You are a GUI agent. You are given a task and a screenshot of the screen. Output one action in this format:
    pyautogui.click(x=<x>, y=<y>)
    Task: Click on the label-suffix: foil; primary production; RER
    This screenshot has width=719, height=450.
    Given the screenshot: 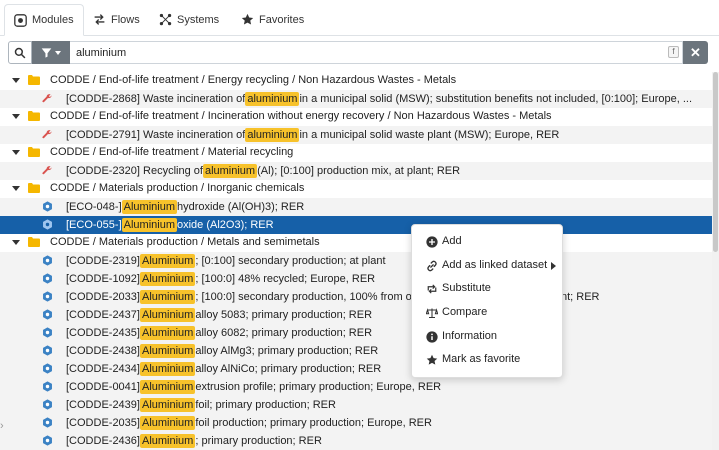 What is the action you would take?
    pyautogui.click(x=265, y=405)
    